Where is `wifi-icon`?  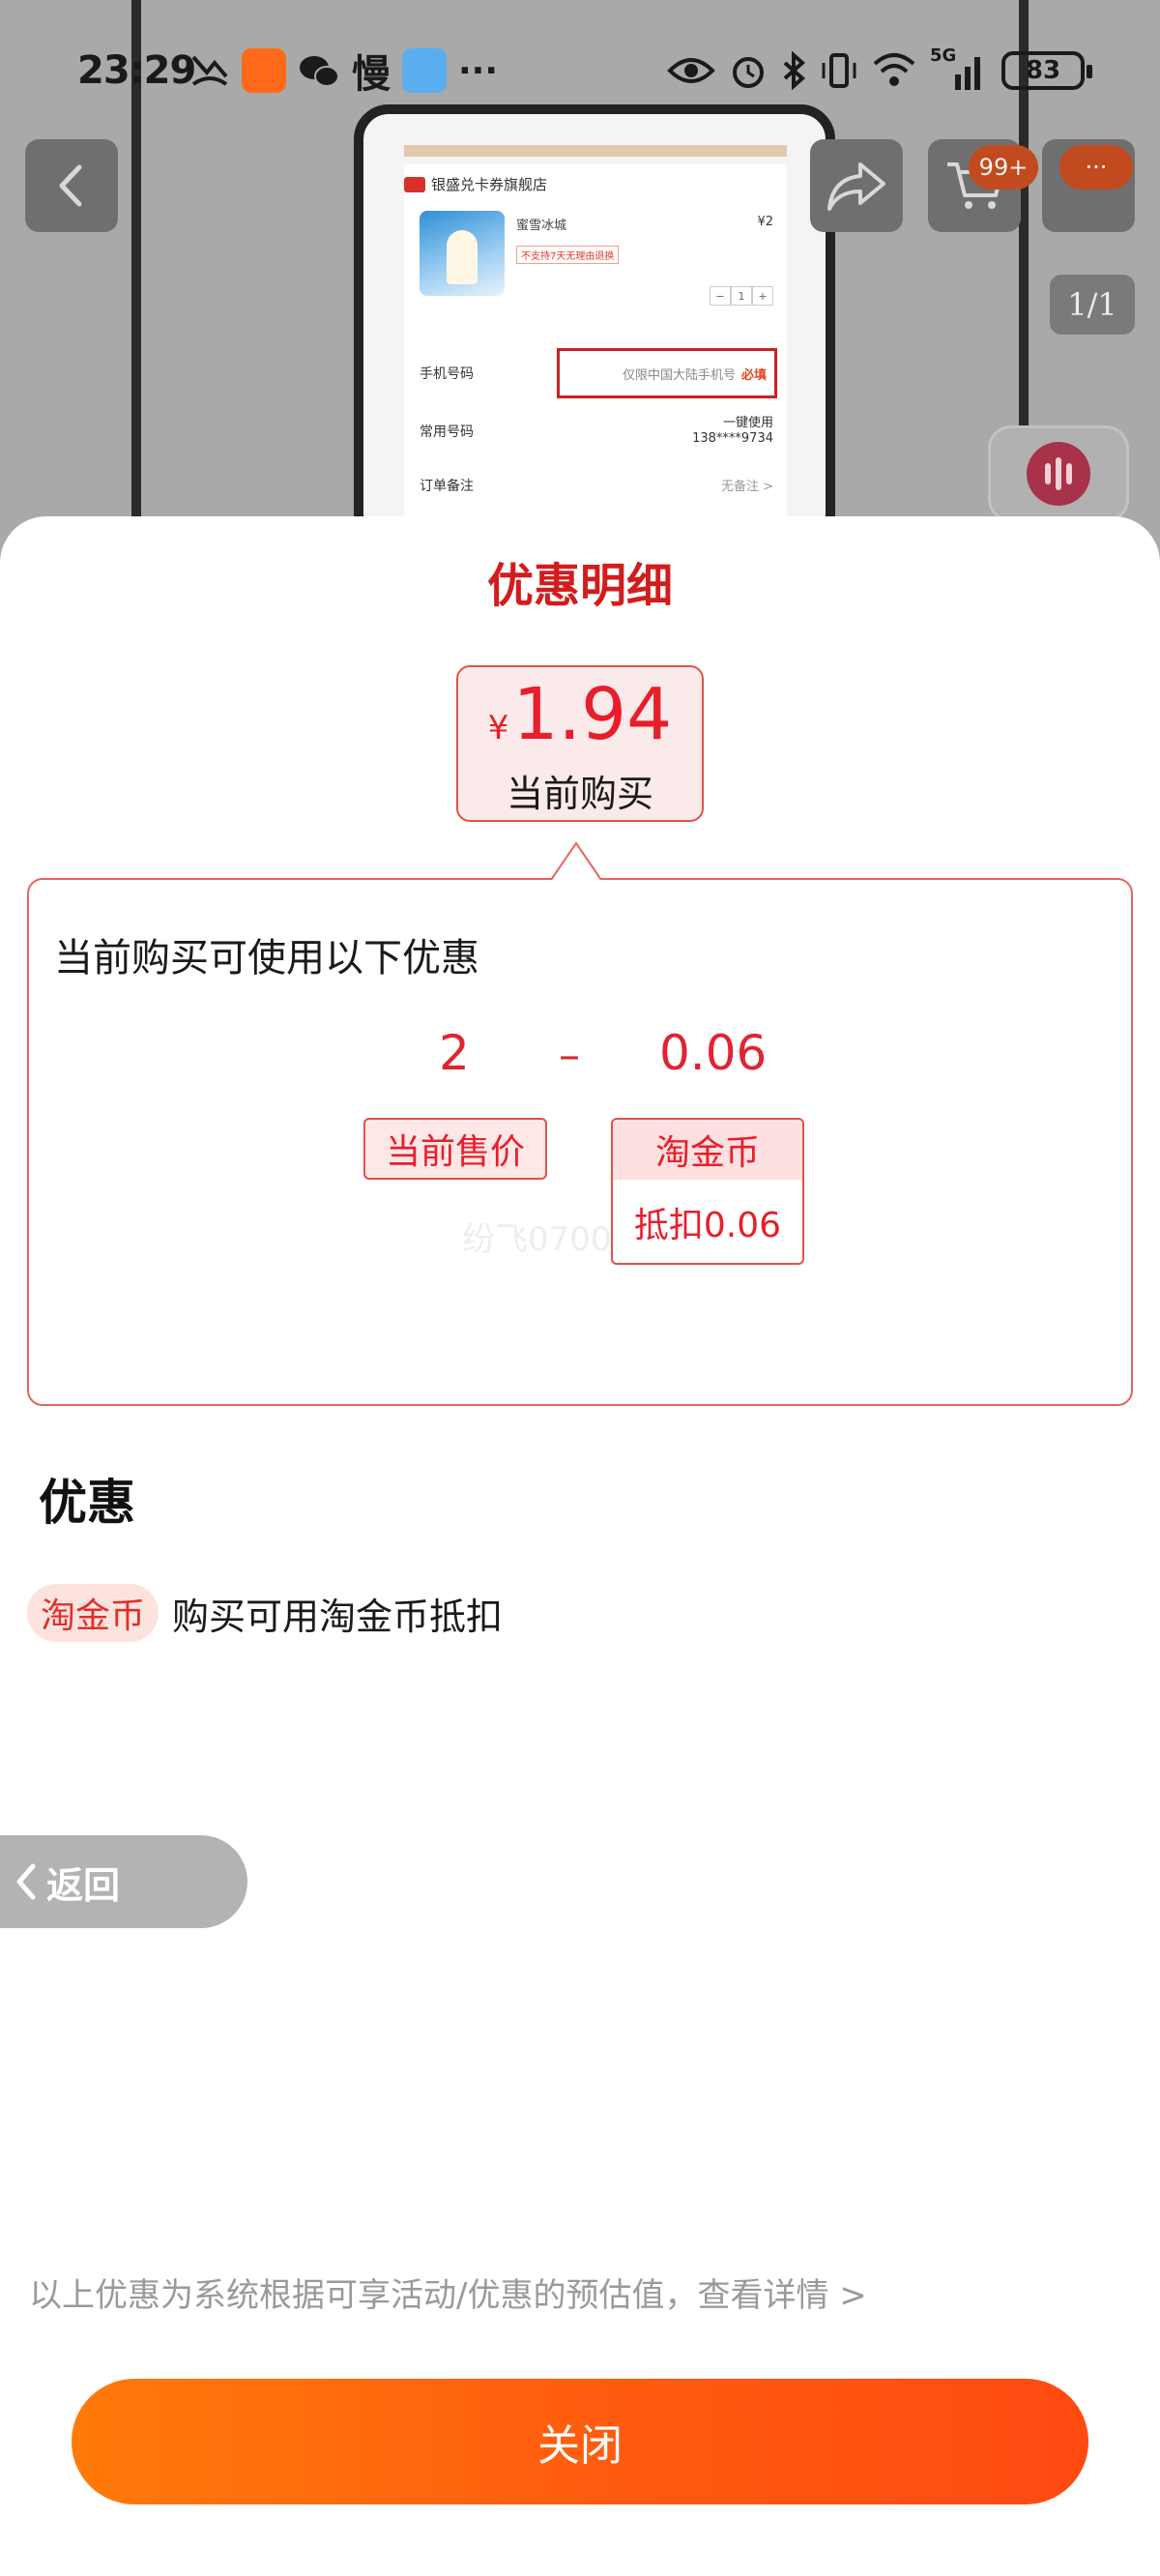 wifi-icon is located at coordinates (894, 69).